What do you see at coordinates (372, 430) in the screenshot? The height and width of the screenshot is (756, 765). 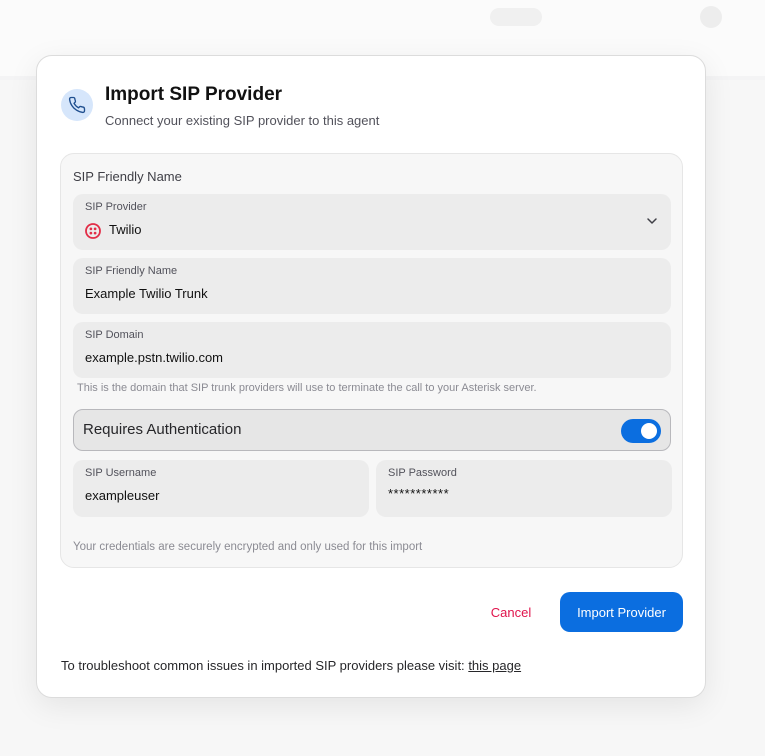 I see `requires-authentication-row: Requires Authentication` at bounding box center [372, 430].